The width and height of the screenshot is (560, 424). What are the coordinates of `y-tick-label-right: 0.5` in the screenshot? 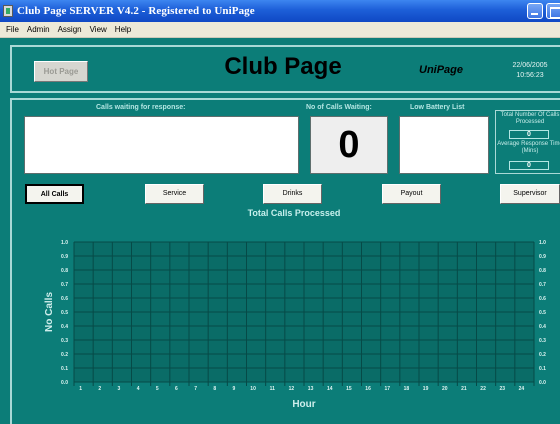 It's located at (542, 313).